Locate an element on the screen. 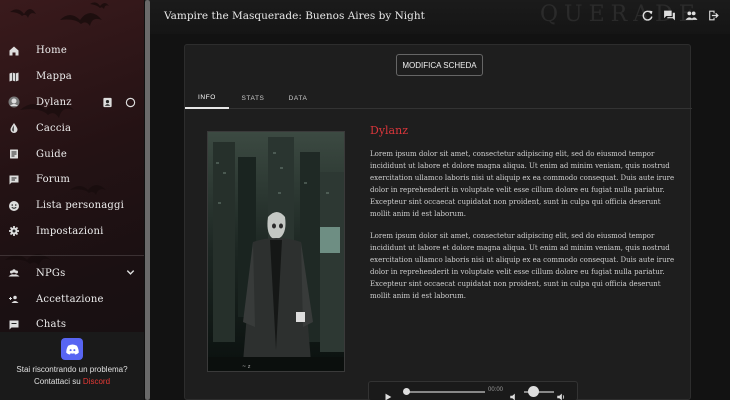  sidebar-item-lista-personaggi: Lista personaggi is located at coordinates (72, 206).